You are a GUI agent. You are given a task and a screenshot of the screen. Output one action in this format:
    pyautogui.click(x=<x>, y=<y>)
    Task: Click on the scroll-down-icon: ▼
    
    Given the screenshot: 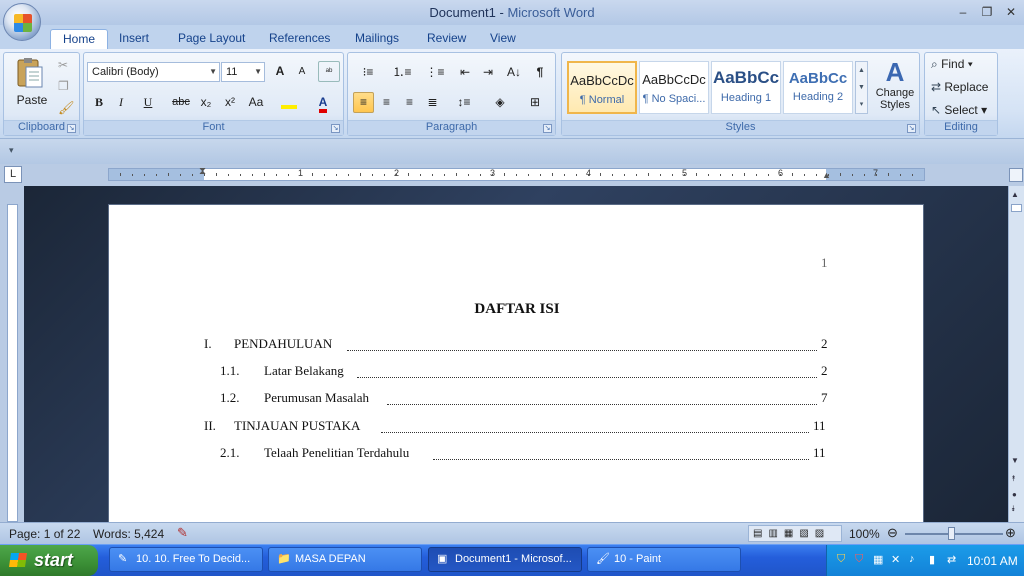 What is the action you would take?
    pyautogui.click(x=1015, y=460)
    